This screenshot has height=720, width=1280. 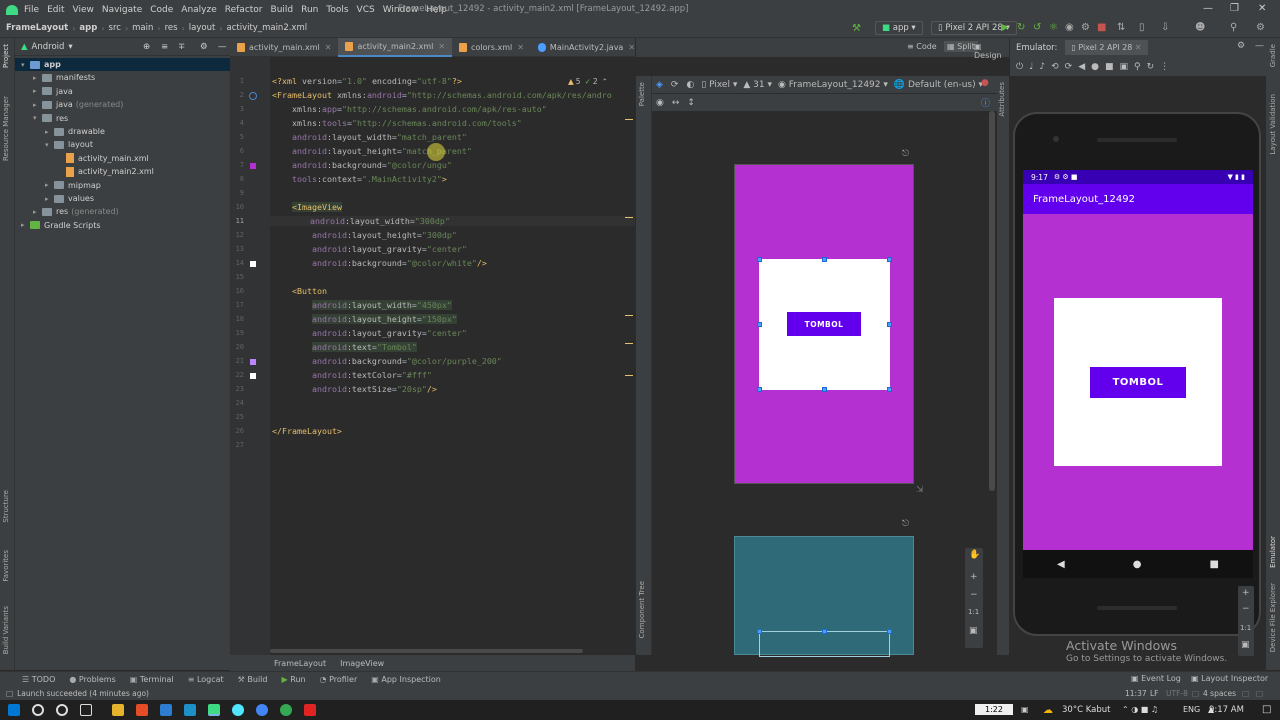 What do you see at coordinates (1154, 693) in the screenshot?
I see `line-separator: LF` at bounding box center [1154, 693].